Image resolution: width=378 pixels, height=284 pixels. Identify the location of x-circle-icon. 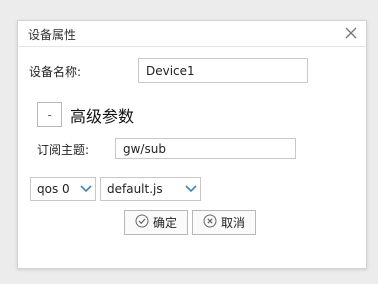
(210, 222).